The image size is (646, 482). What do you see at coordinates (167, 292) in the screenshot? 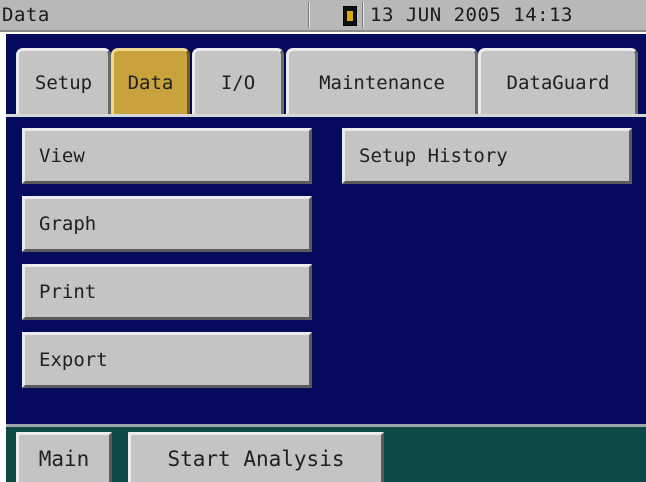
I see `print-button: Print` at bounding box center [167, 292].